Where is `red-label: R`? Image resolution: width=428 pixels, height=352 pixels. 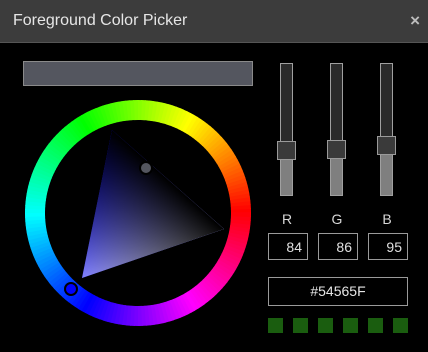
red-label: R is located at coordinates (287, 219).